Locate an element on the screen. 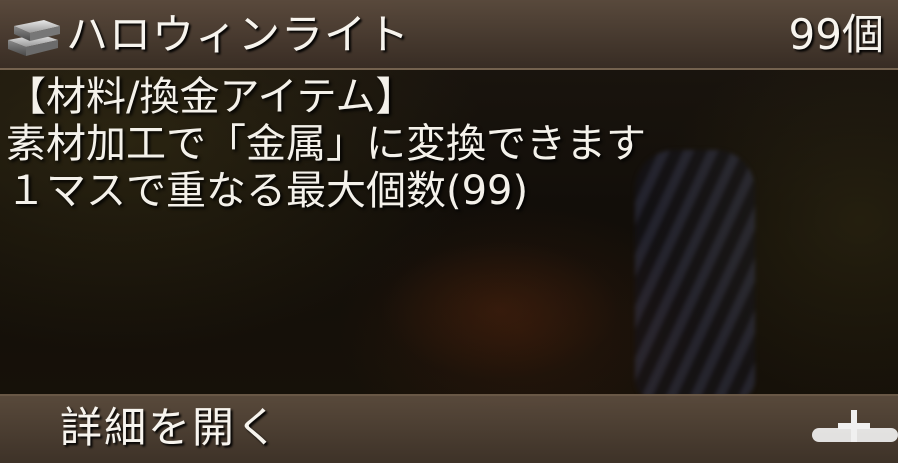 The width and height of the screenshot is (898, 463). detail-bar: 詳細を開く is located at coordinates (449, 428).